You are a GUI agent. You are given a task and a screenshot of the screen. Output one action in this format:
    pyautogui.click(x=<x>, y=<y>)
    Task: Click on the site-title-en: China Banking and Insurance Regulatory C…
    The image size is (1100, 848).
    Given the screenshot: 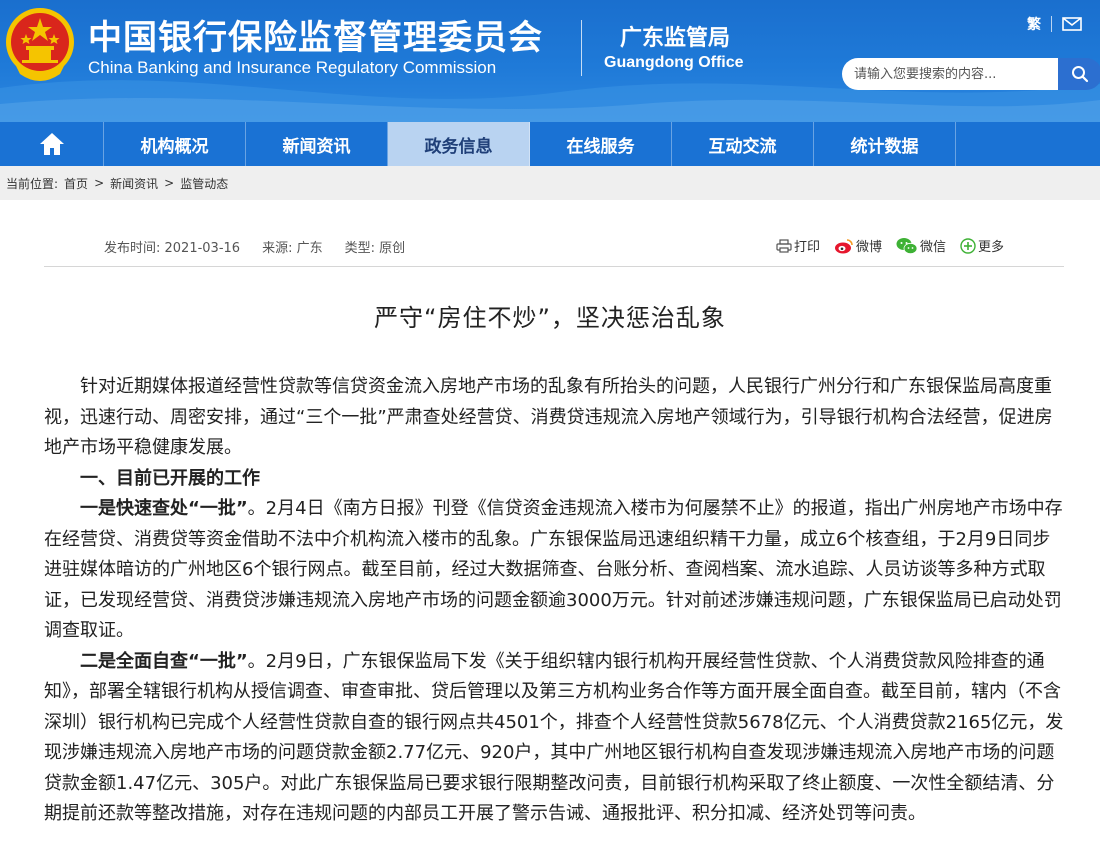 What is the action you would take?
    pyautogui.click(x=292, y=67)
    